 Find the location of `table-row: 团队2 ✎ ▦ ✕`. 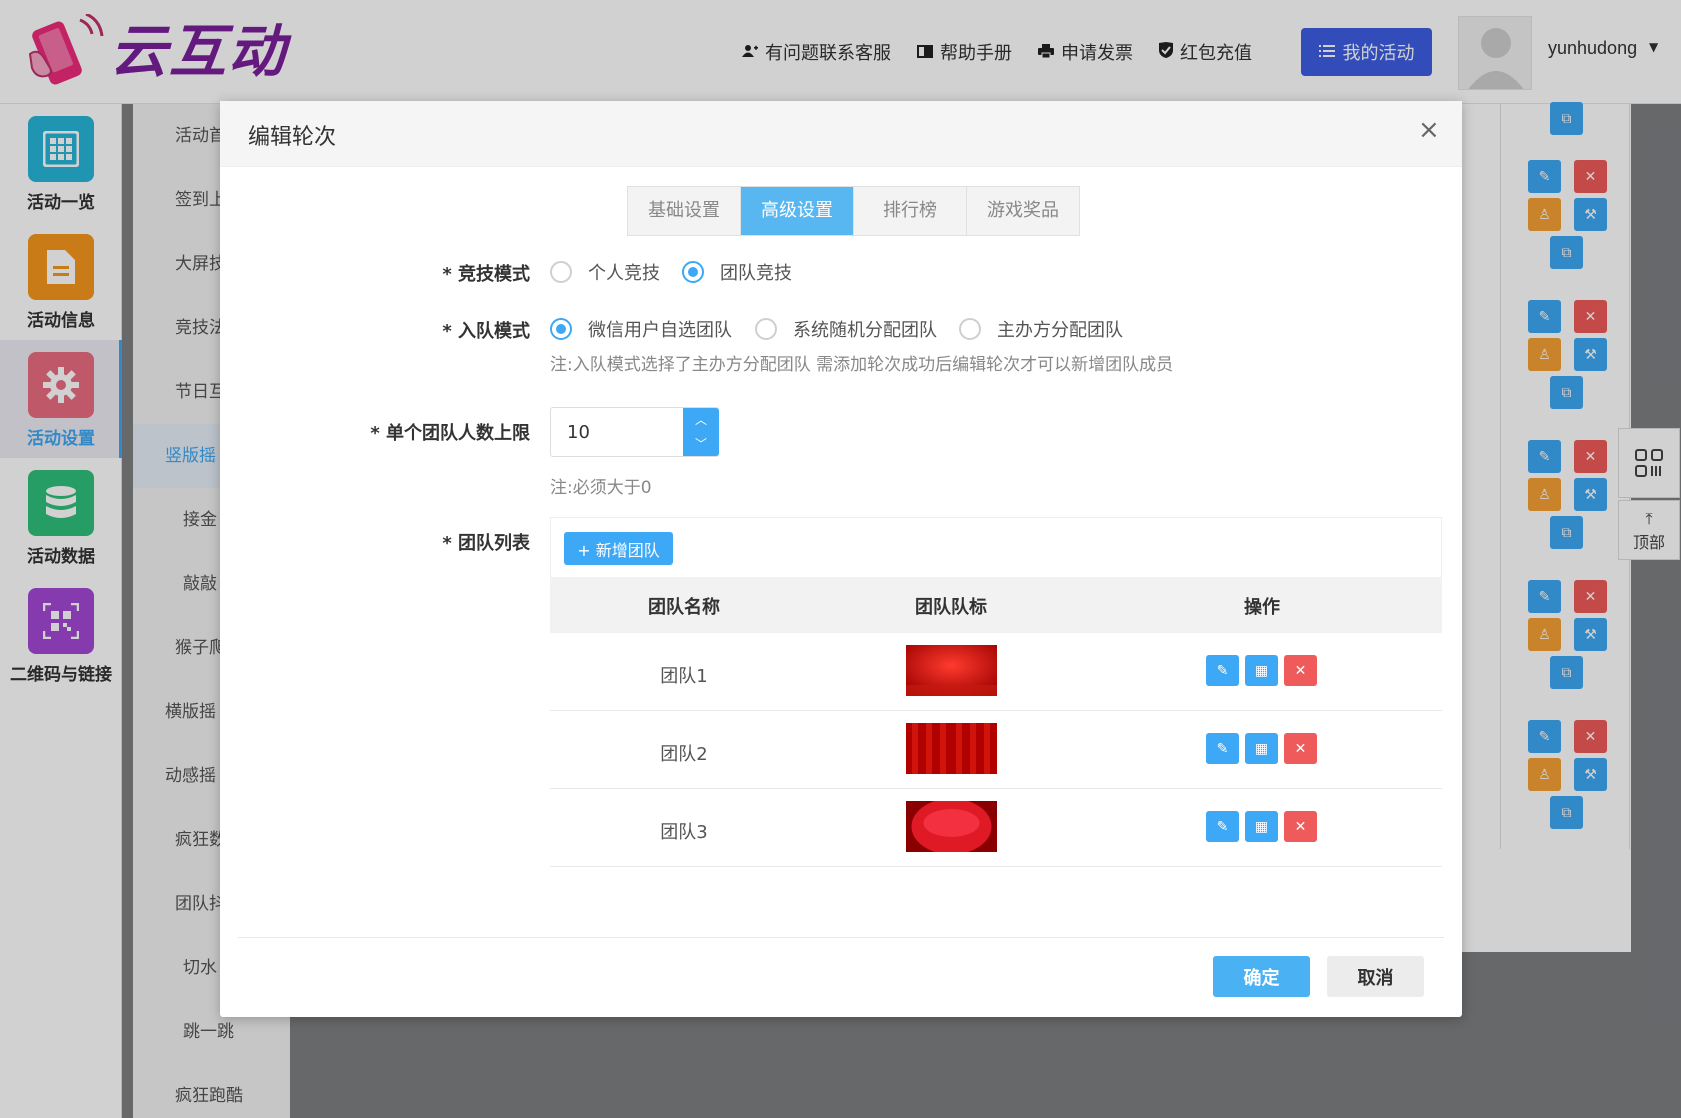

table-row: 团队2 ✎ ▦ ✕ is located at coordinates (996, 750).